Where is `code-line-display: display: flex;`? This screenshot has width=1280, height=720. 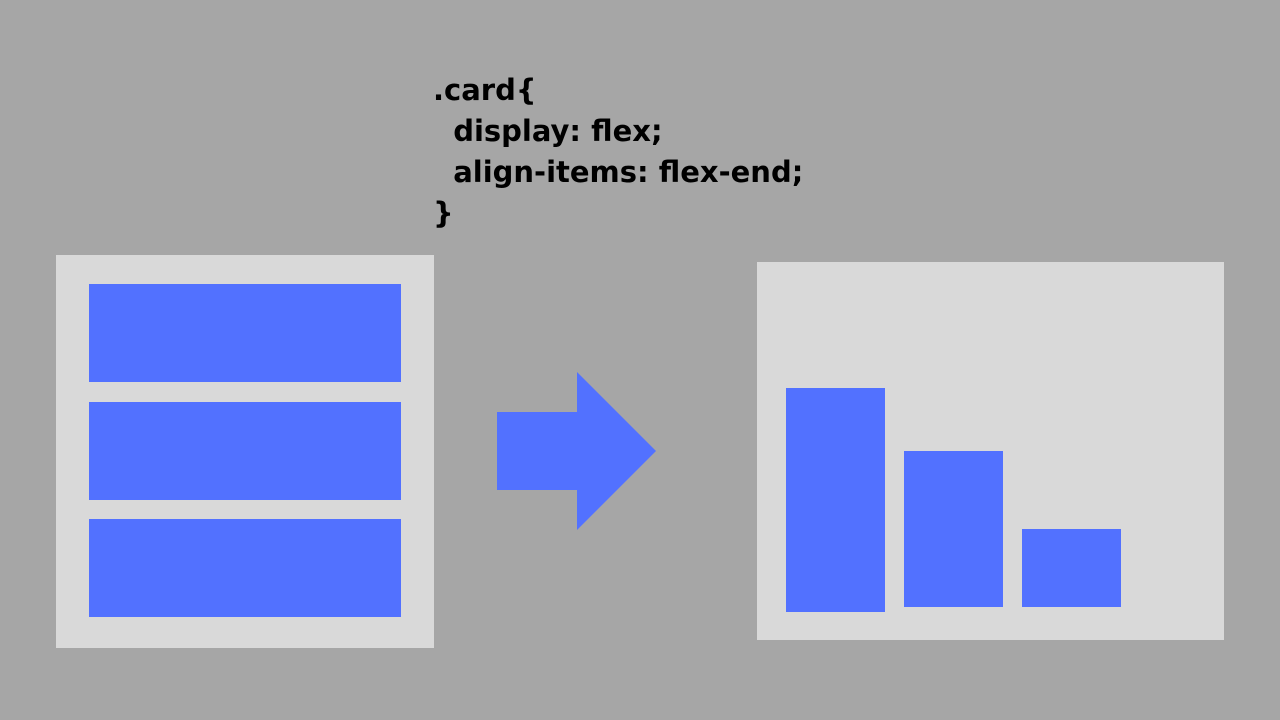
code-line-display: display: flex; is located at coordinates (548, 131).